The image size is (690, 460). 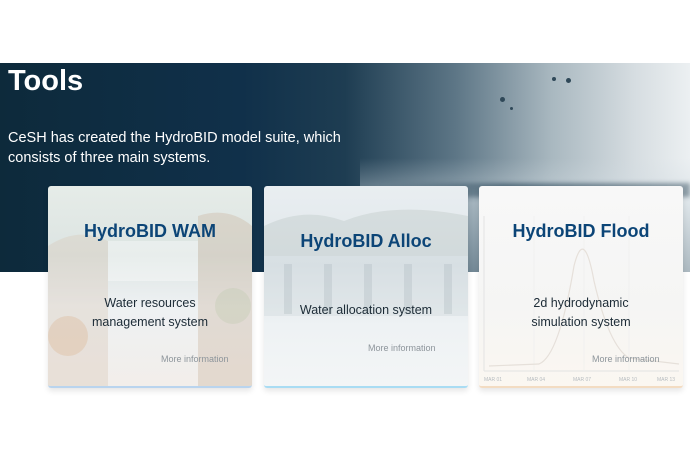 I want to click on card-description-line: 2d hydrodynamic, so click(x=581, y=303).